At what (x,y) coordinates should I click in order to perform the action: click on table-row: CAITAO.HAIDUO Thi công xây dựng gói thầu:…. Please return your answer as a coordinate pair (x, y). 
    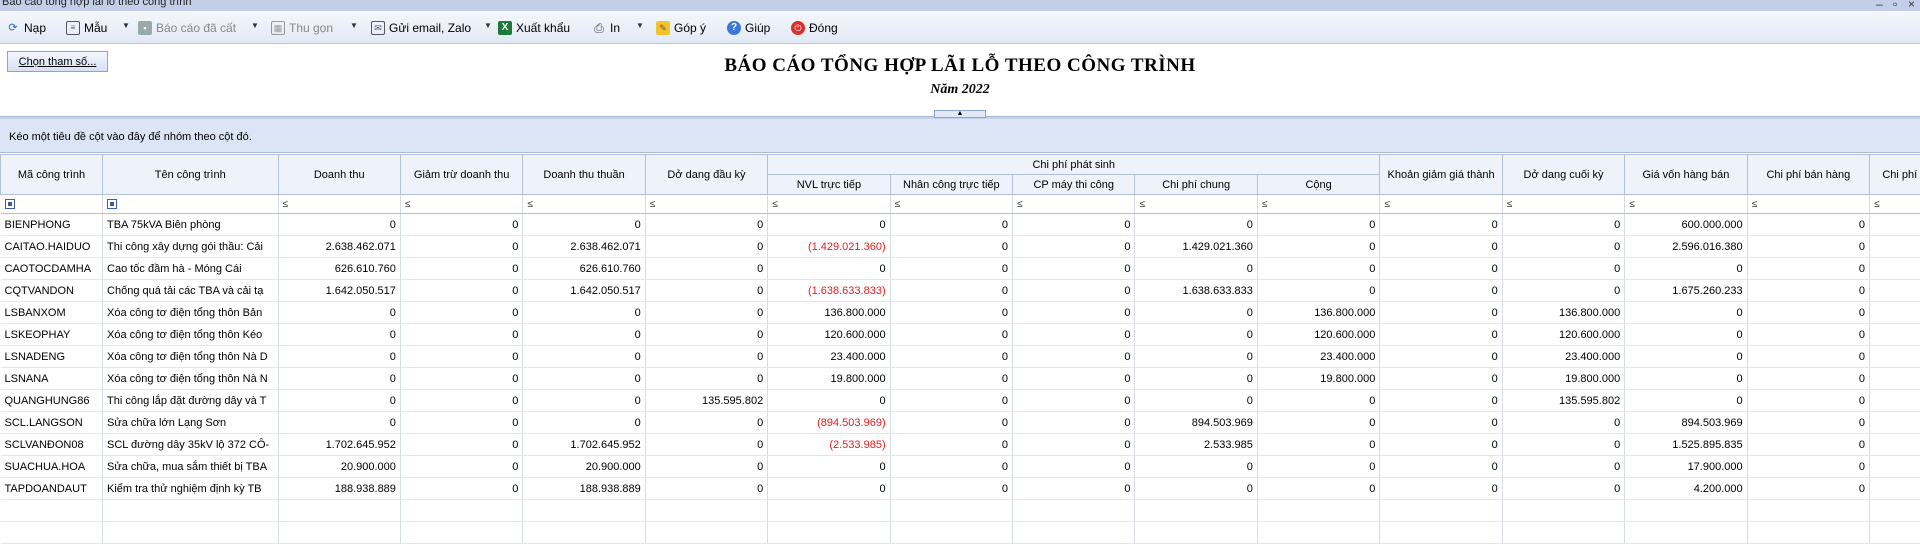
    Looking at the image, I should click on (960, 246).